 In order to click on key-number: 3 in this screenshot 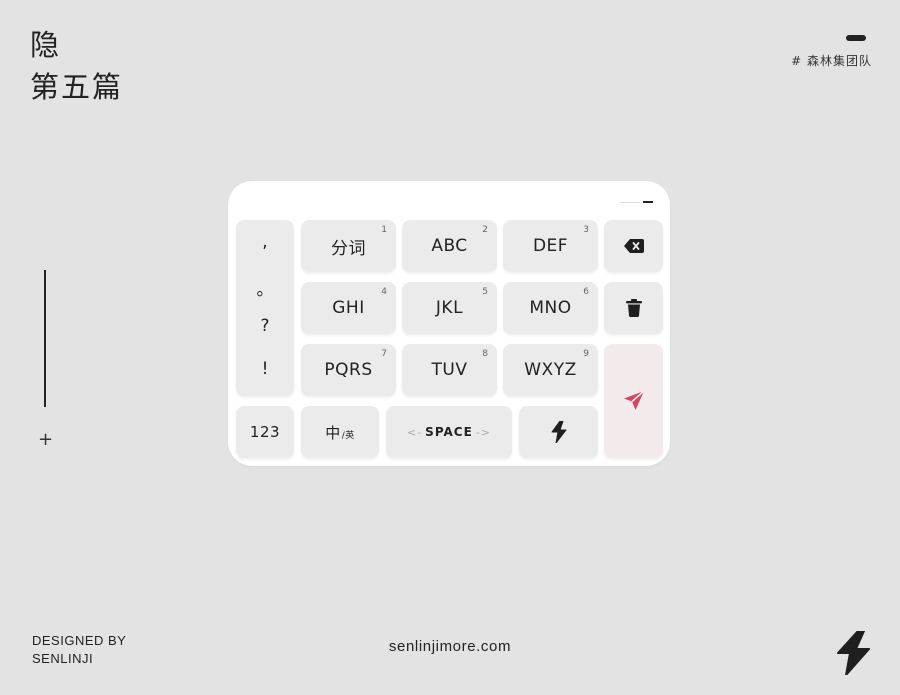, I will do `click(586, 230)`.